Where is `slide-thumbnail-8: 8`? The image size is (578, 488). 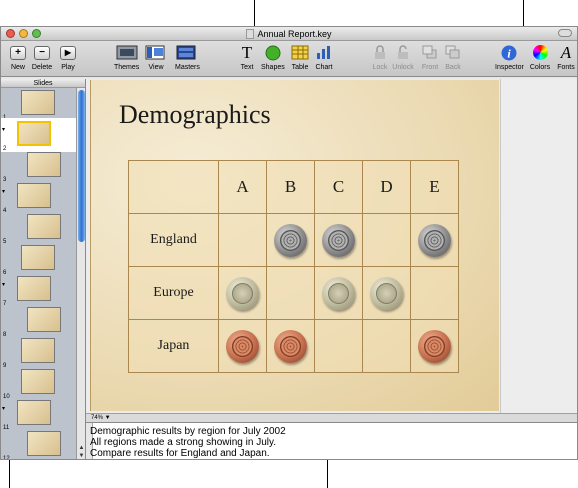 slide-thumbnail-8: 8 is located at coordinates (39, 321).